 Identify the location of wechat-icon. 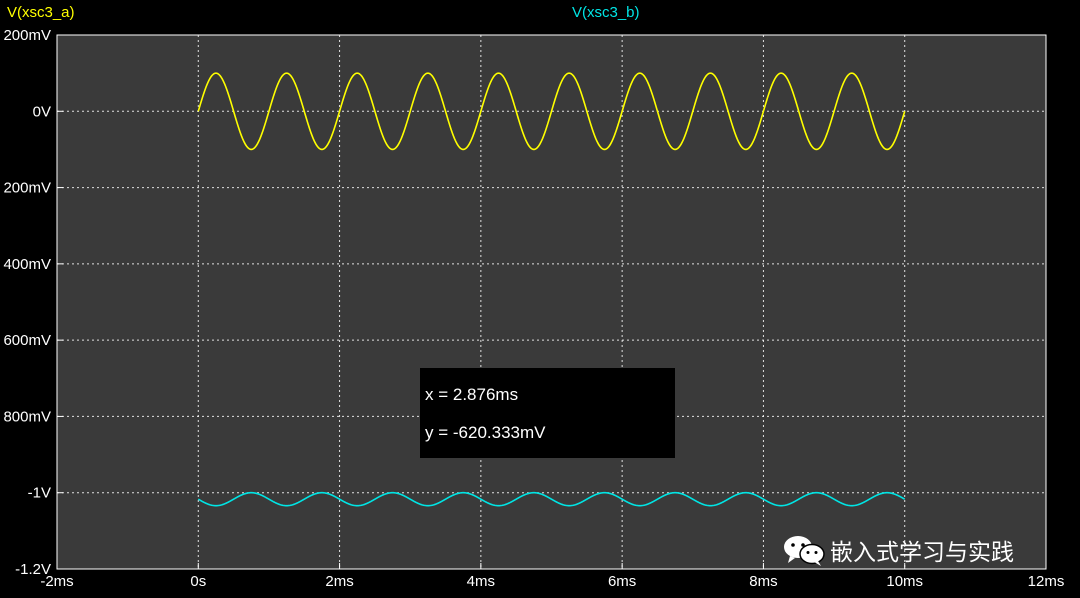
(804, 551).